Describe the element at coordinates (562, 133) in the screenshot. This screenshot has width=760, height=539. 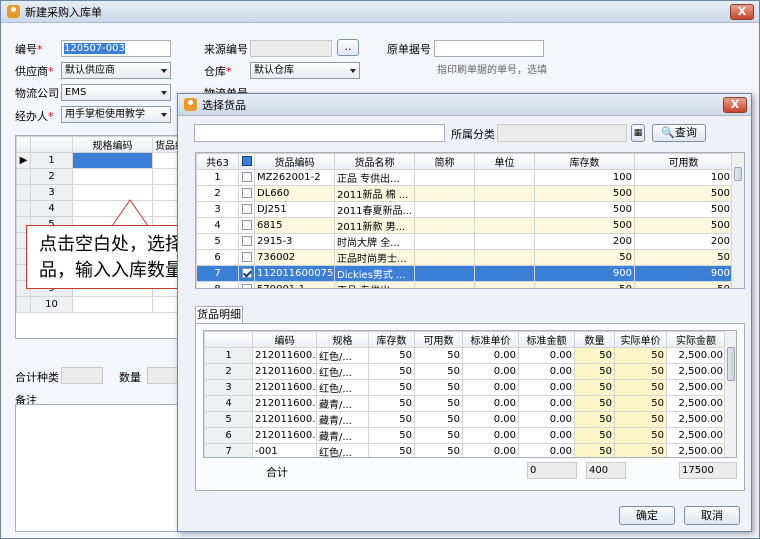
I see `category-field` at that location.